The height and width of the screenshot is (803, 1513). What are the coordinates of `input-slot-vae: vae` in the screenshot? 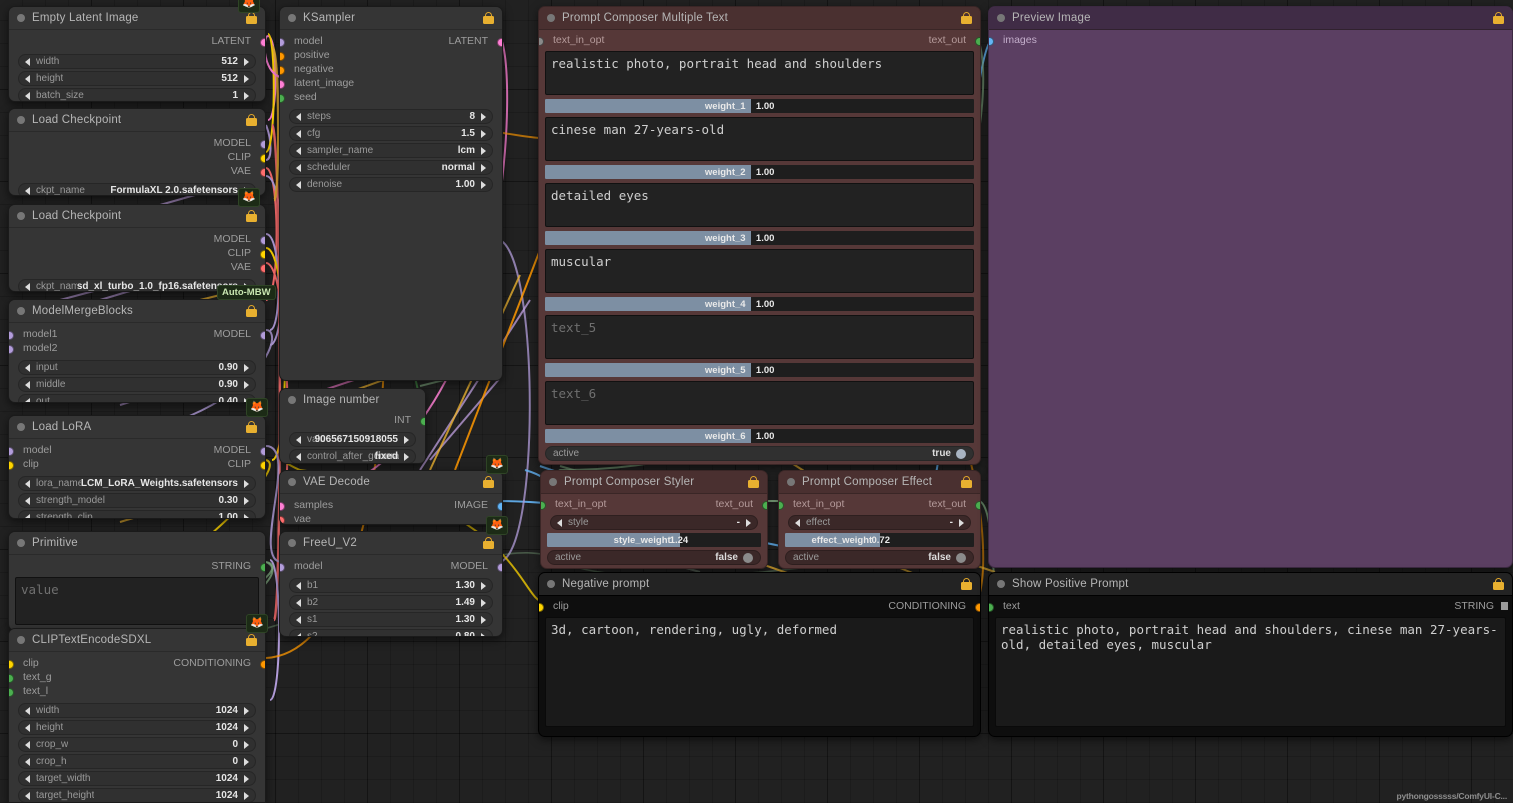 It's located at (391, 518).